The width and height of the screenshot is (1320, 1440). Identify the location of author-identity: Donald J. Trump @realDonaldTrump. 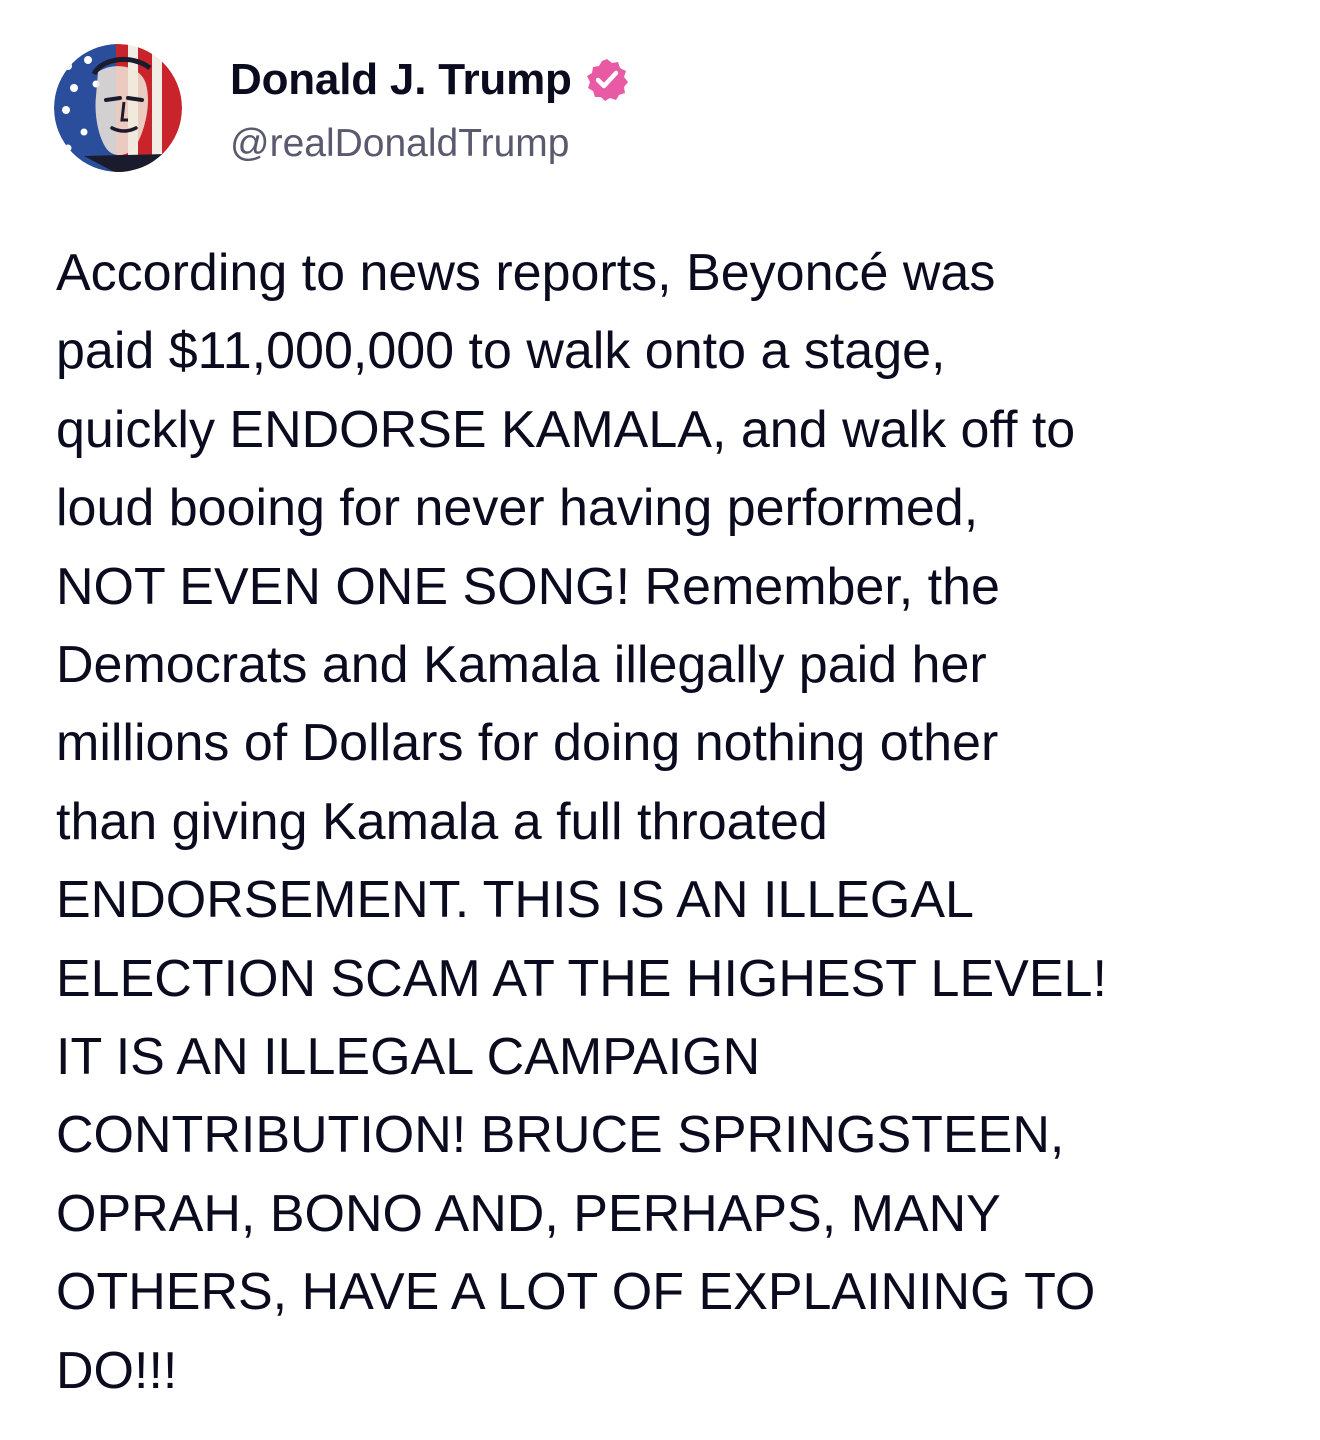
(630, 109).